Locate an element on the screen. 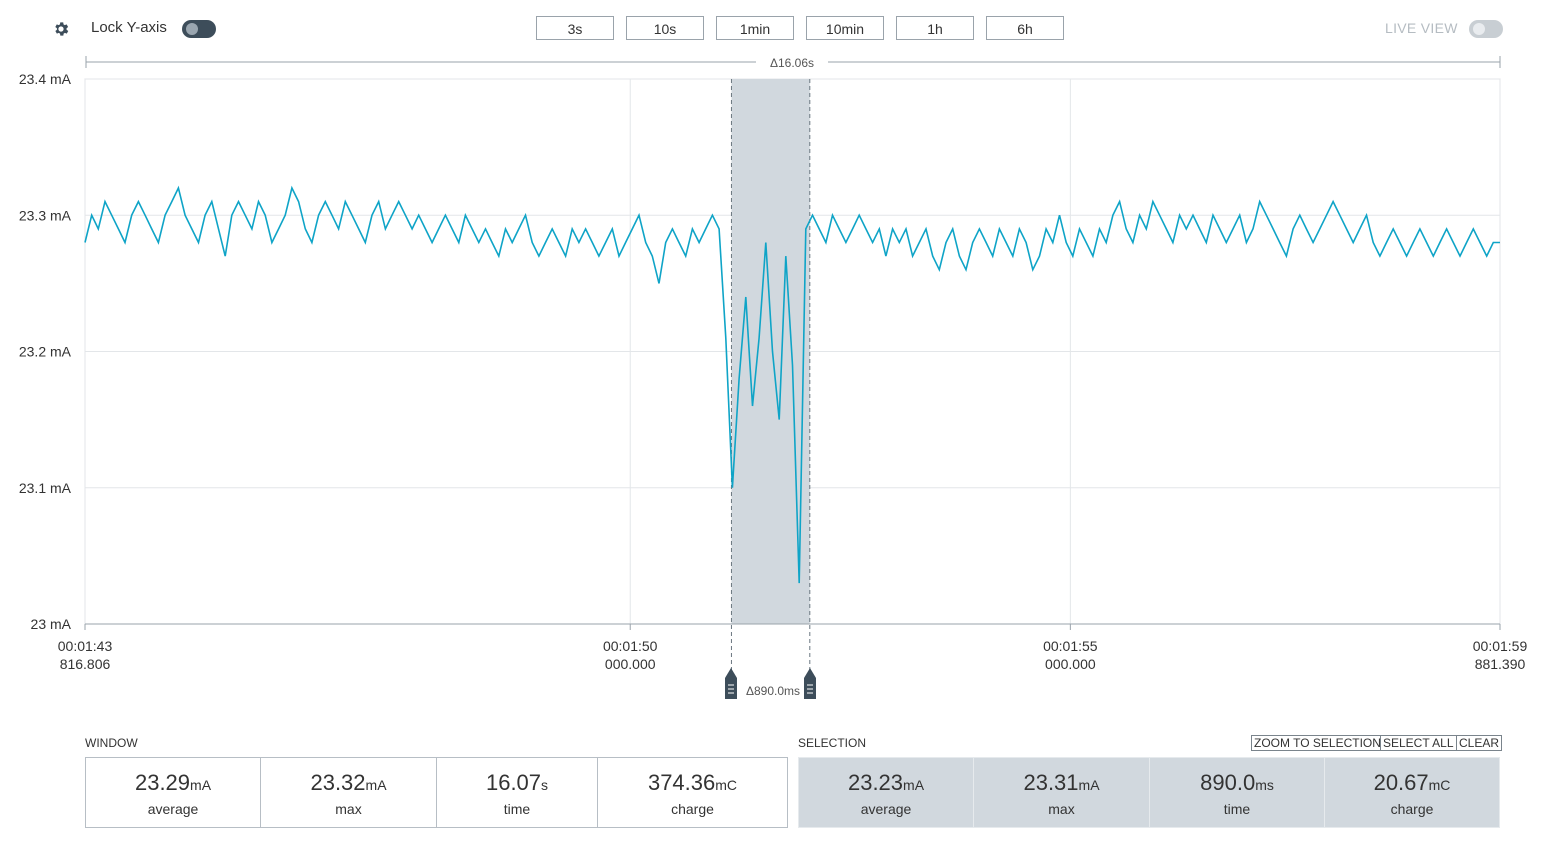 Image resolution: width=1542 pixels, height=852 pixels. selection-average-cell: 23.23mA average is located at coordinates (886, 792).